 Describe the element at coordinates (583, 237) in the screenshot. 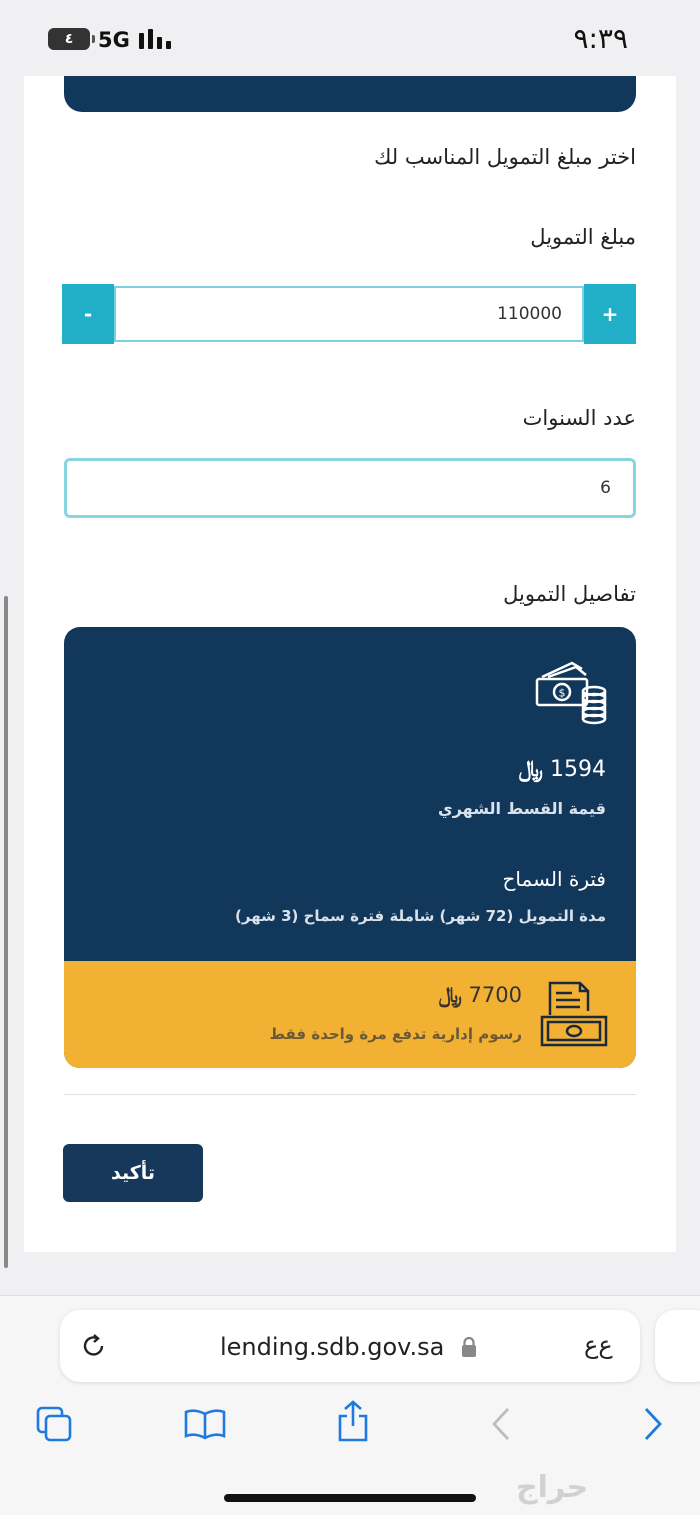

I see `amount-label: مبلغ التمويل` at that location.